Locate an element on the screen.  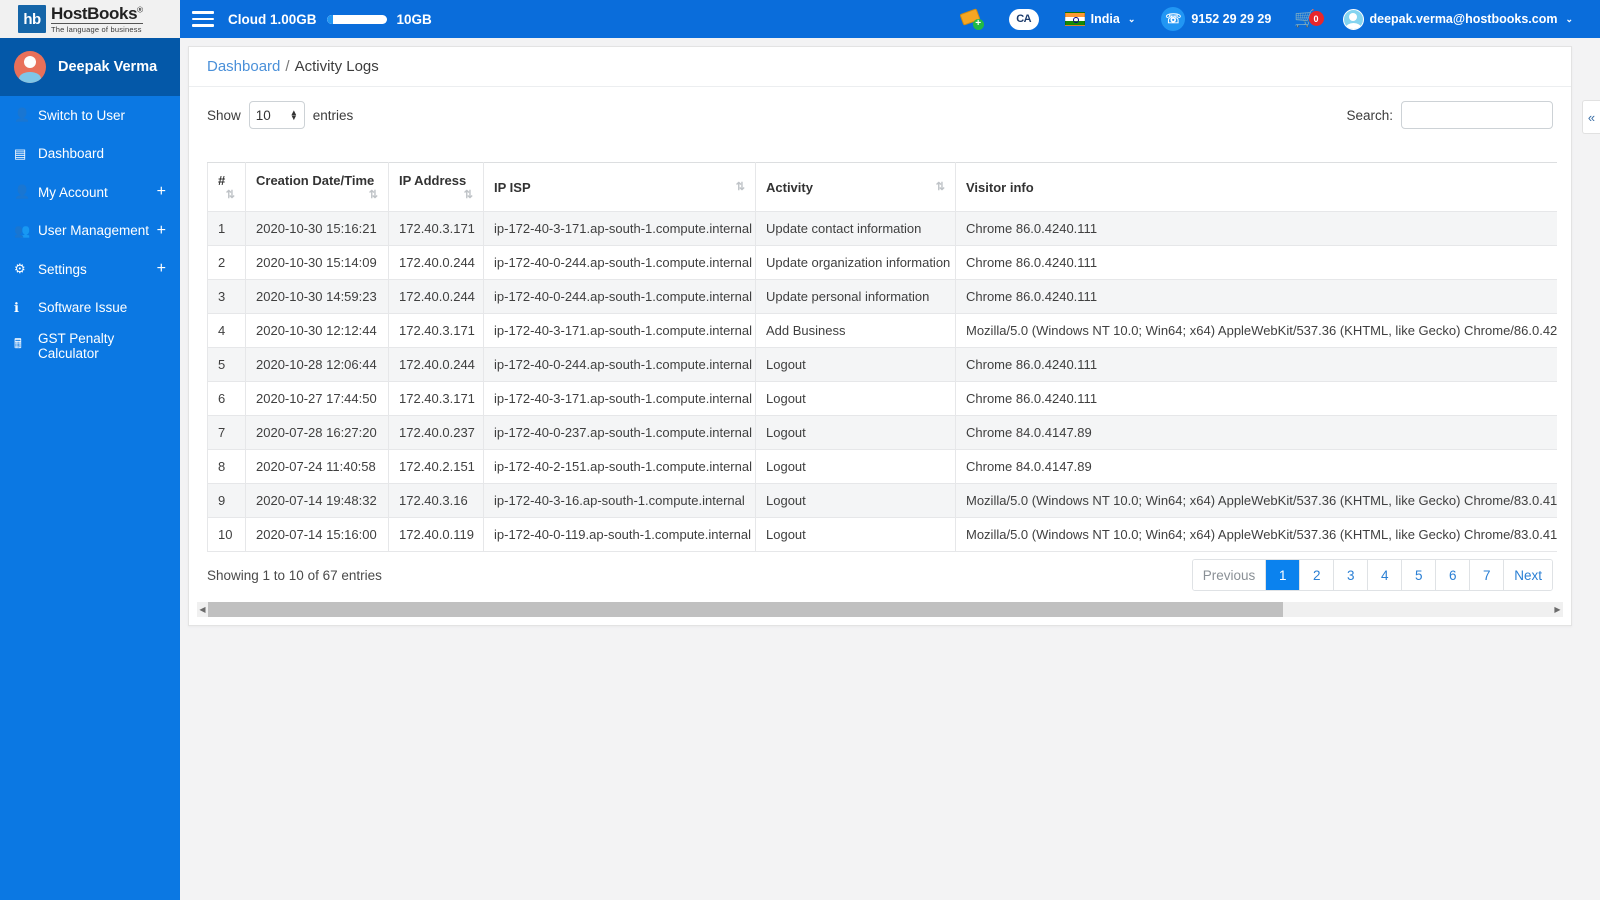
pagination-3: 3 is located at coordinates (1351, 575).